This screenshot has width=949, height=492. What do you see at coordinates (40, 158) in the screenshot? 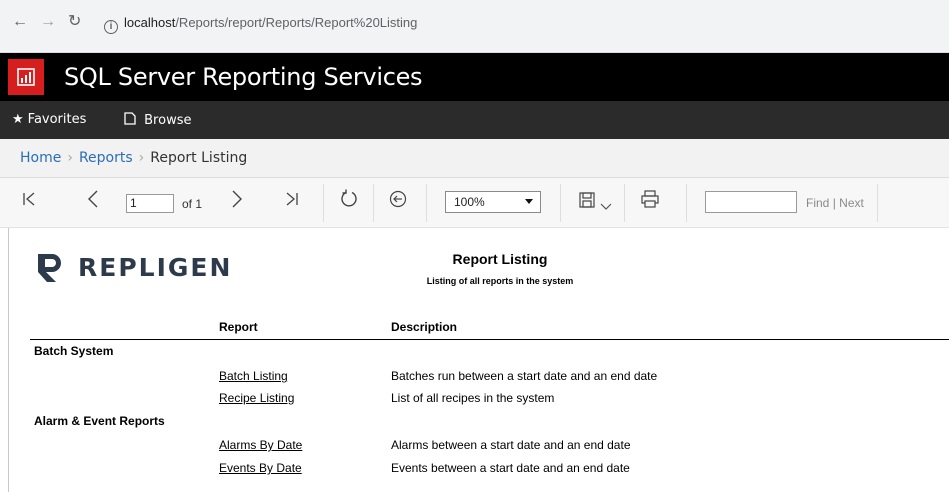
I see `breadcrumb-home: Home` at bounding box center [40, 158].